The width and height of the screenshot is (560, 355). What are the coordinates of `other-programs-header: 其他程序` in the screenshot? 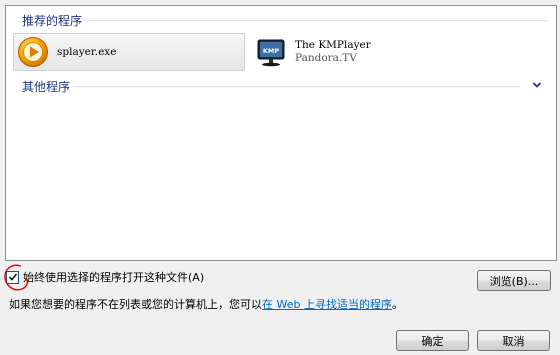 It's located at (46, 86).